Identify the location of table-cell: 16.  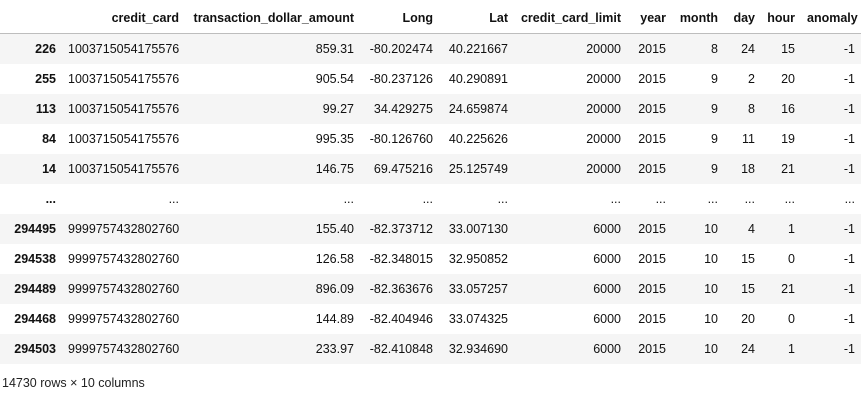
(788, 109).